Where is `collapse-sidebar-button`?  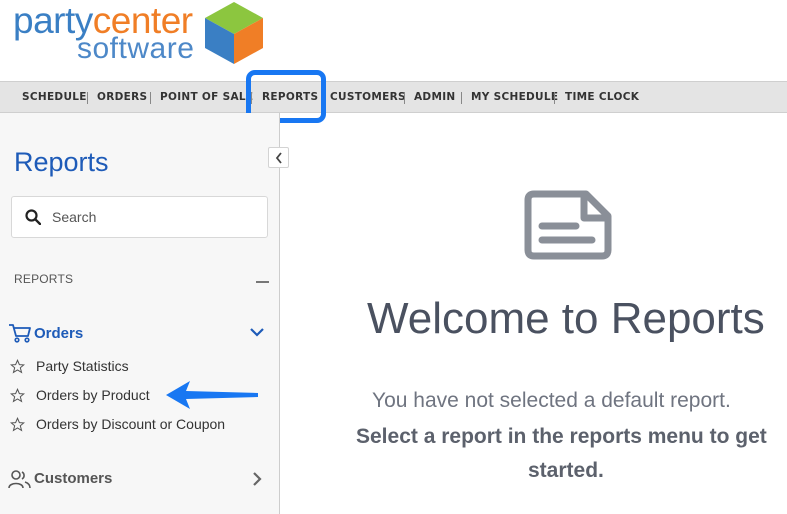 collapse-sidebar-button is located at coordinates (278, 157).